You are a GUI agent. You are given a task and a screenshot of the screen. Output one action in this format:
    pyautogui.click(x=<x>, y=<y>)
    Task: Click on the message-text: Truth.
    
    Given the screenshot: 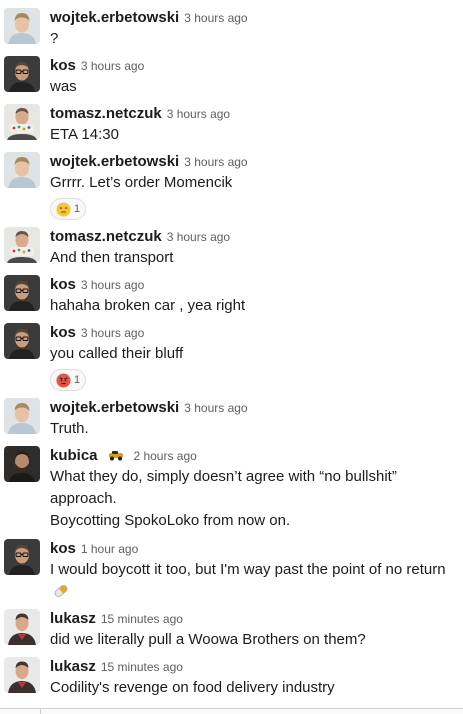 What is the action you would take?
    pyautogui.click(x=69, y=428)
    